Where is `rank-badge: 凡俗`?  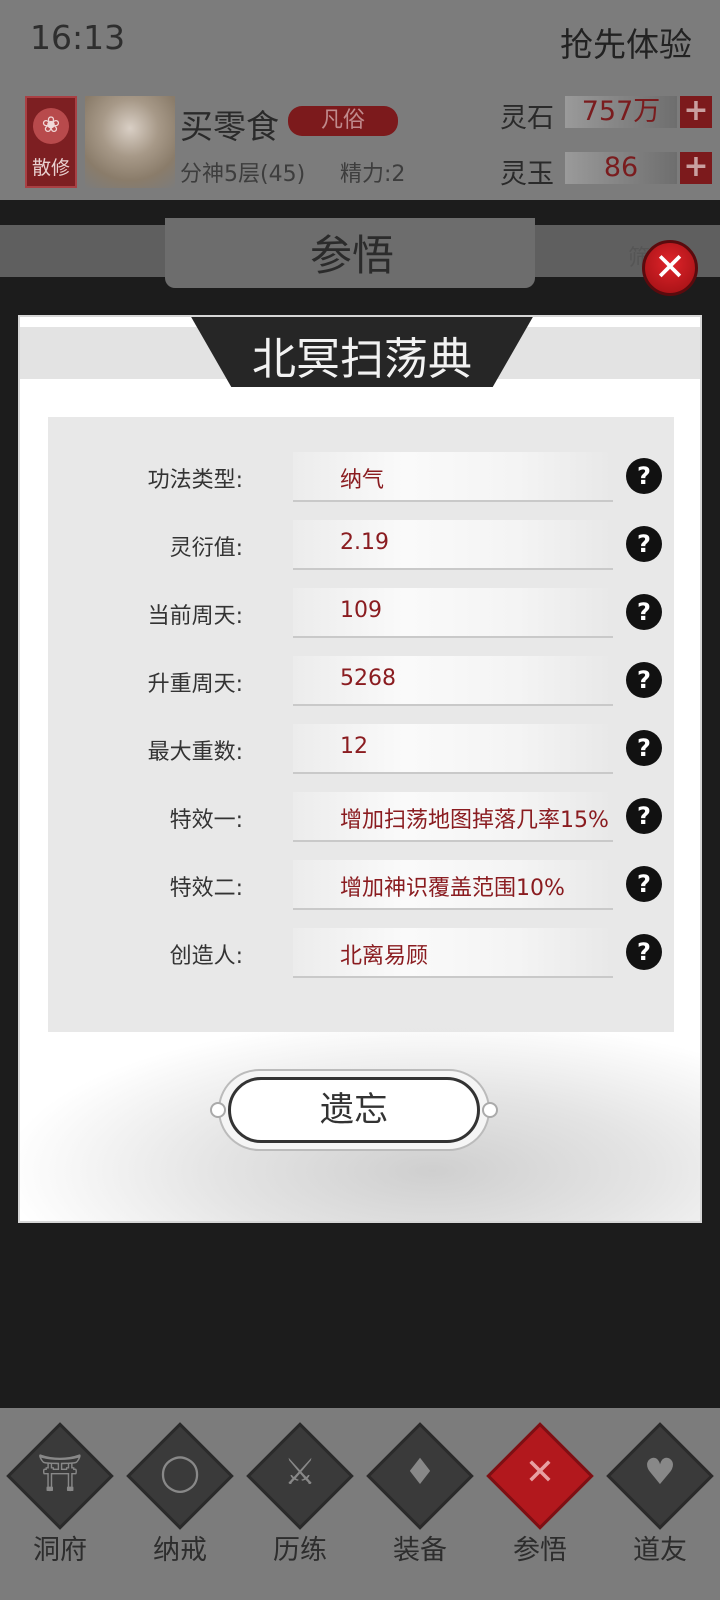 rank-badge: 凡俗 is located at coordinates (343, 121).